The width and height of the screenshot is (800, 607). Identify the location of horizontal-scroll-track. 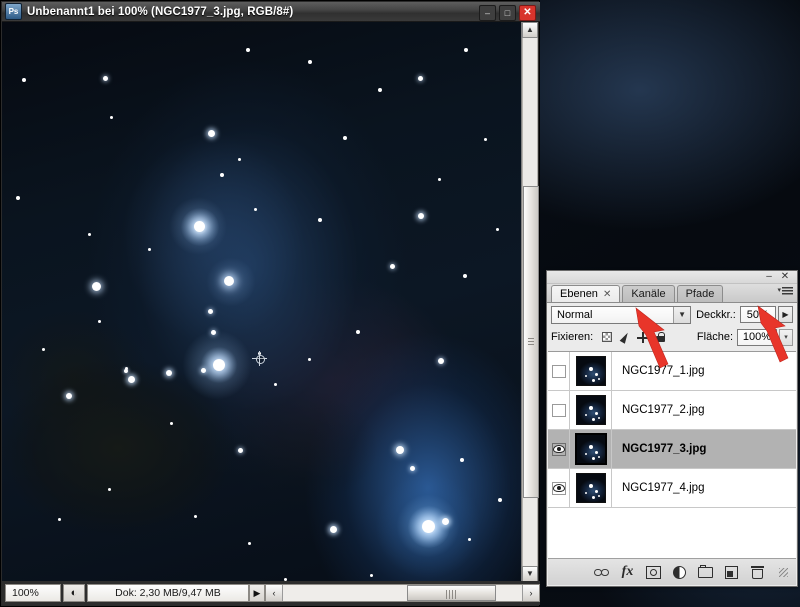
(402, 593).